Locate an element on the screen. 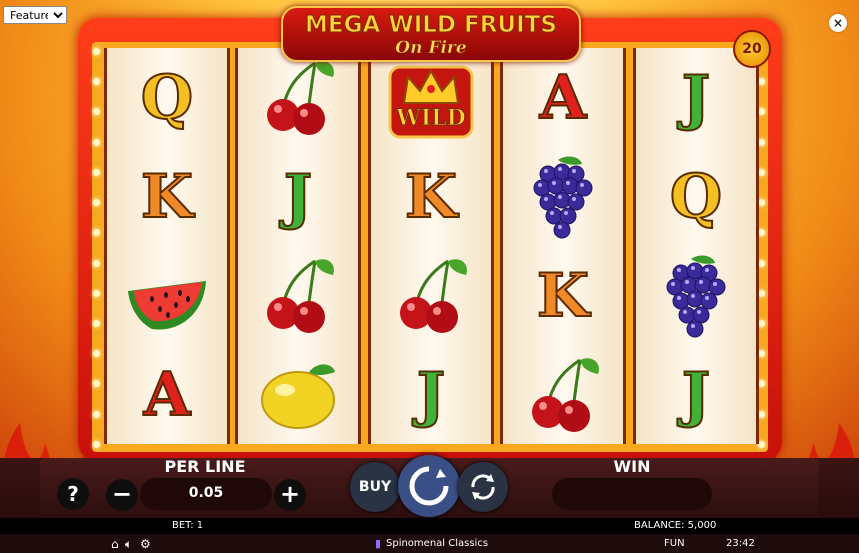  plus-icon: + is located at coordinates (290, 494).